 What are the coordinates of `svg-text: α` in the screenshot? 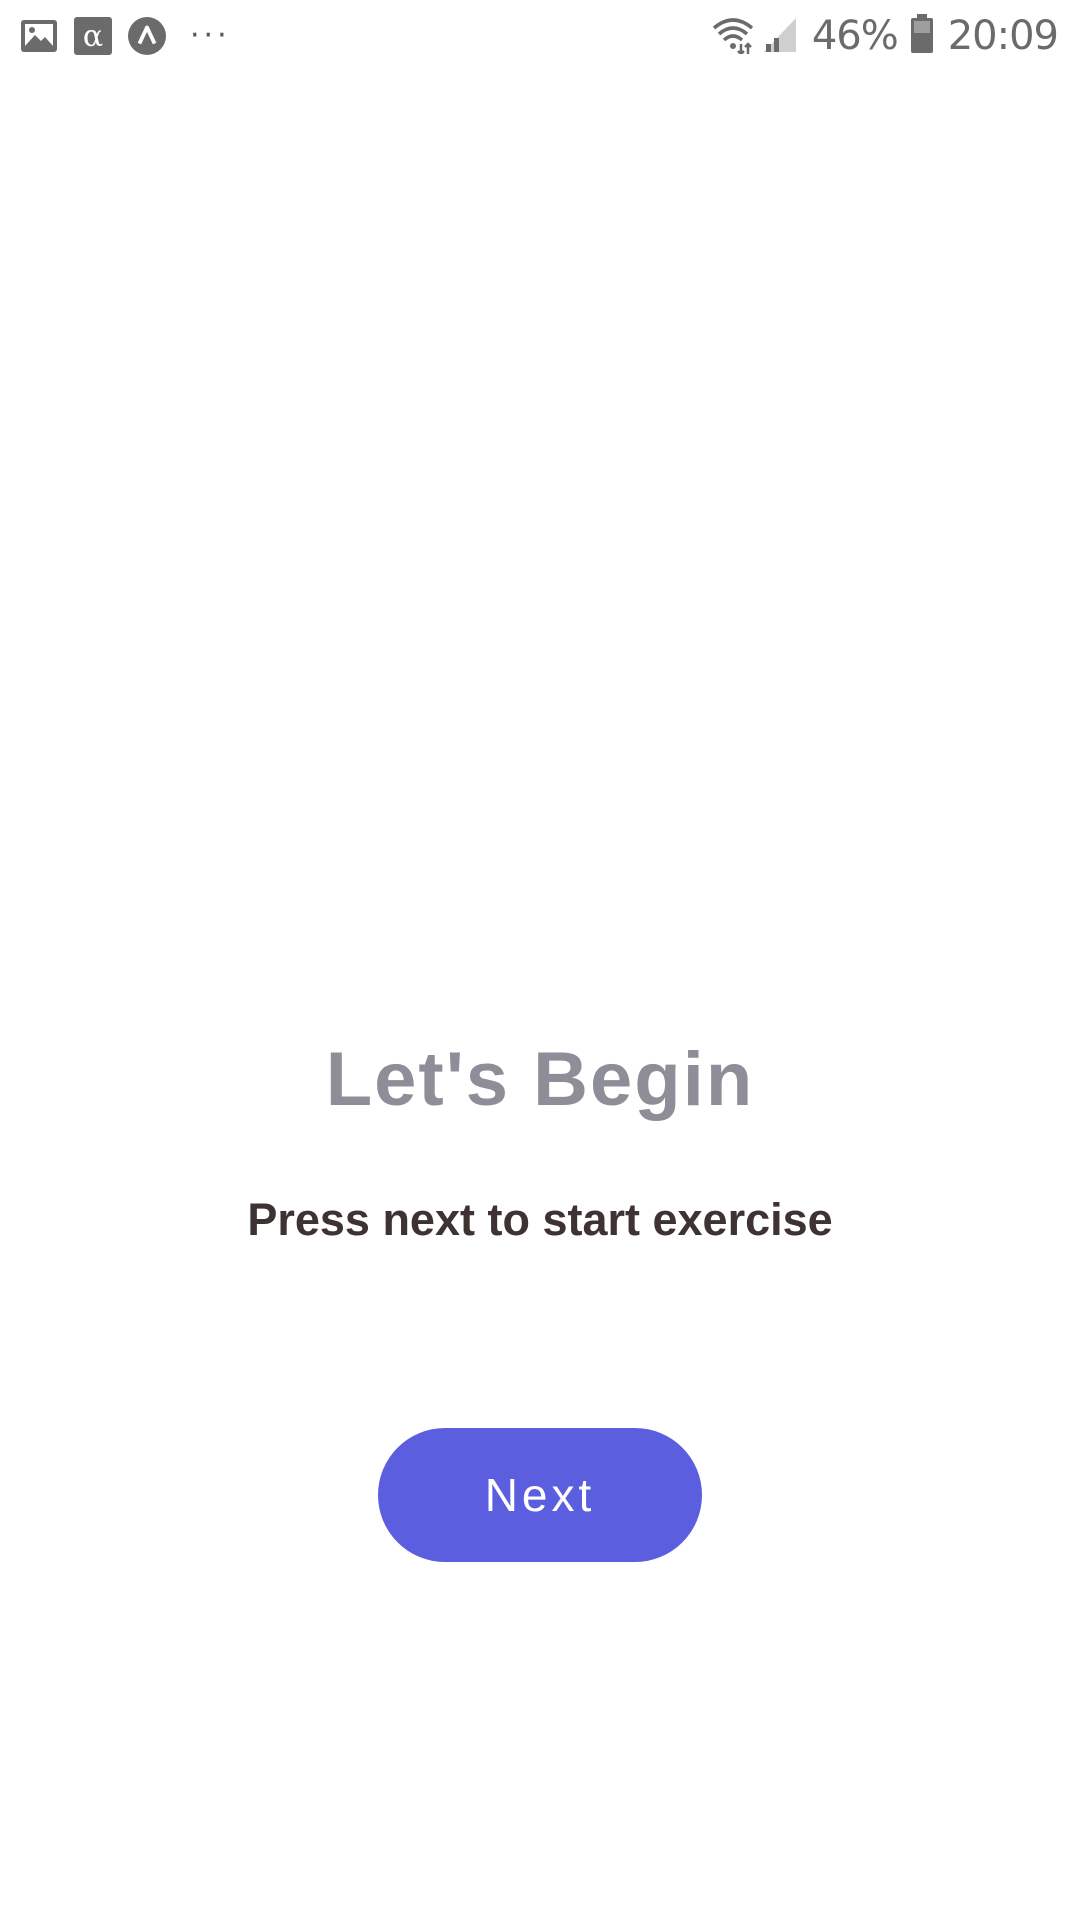 It's located at (93, 36).